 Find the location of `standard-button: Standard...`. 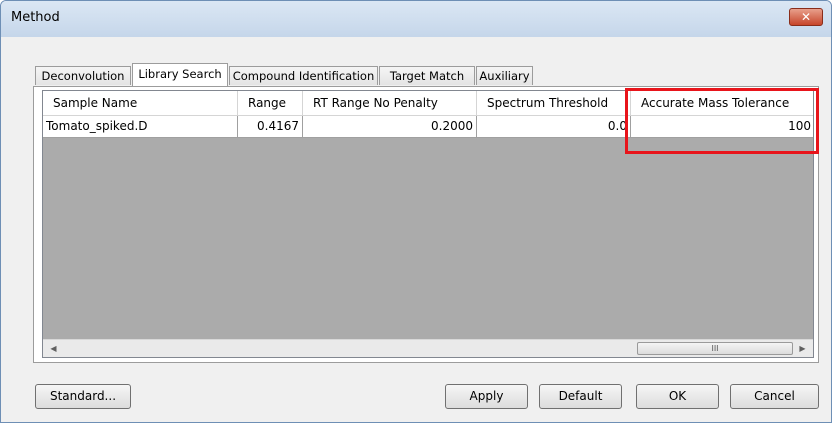

standard-button: Standard... is located at coordinates (83, 396).